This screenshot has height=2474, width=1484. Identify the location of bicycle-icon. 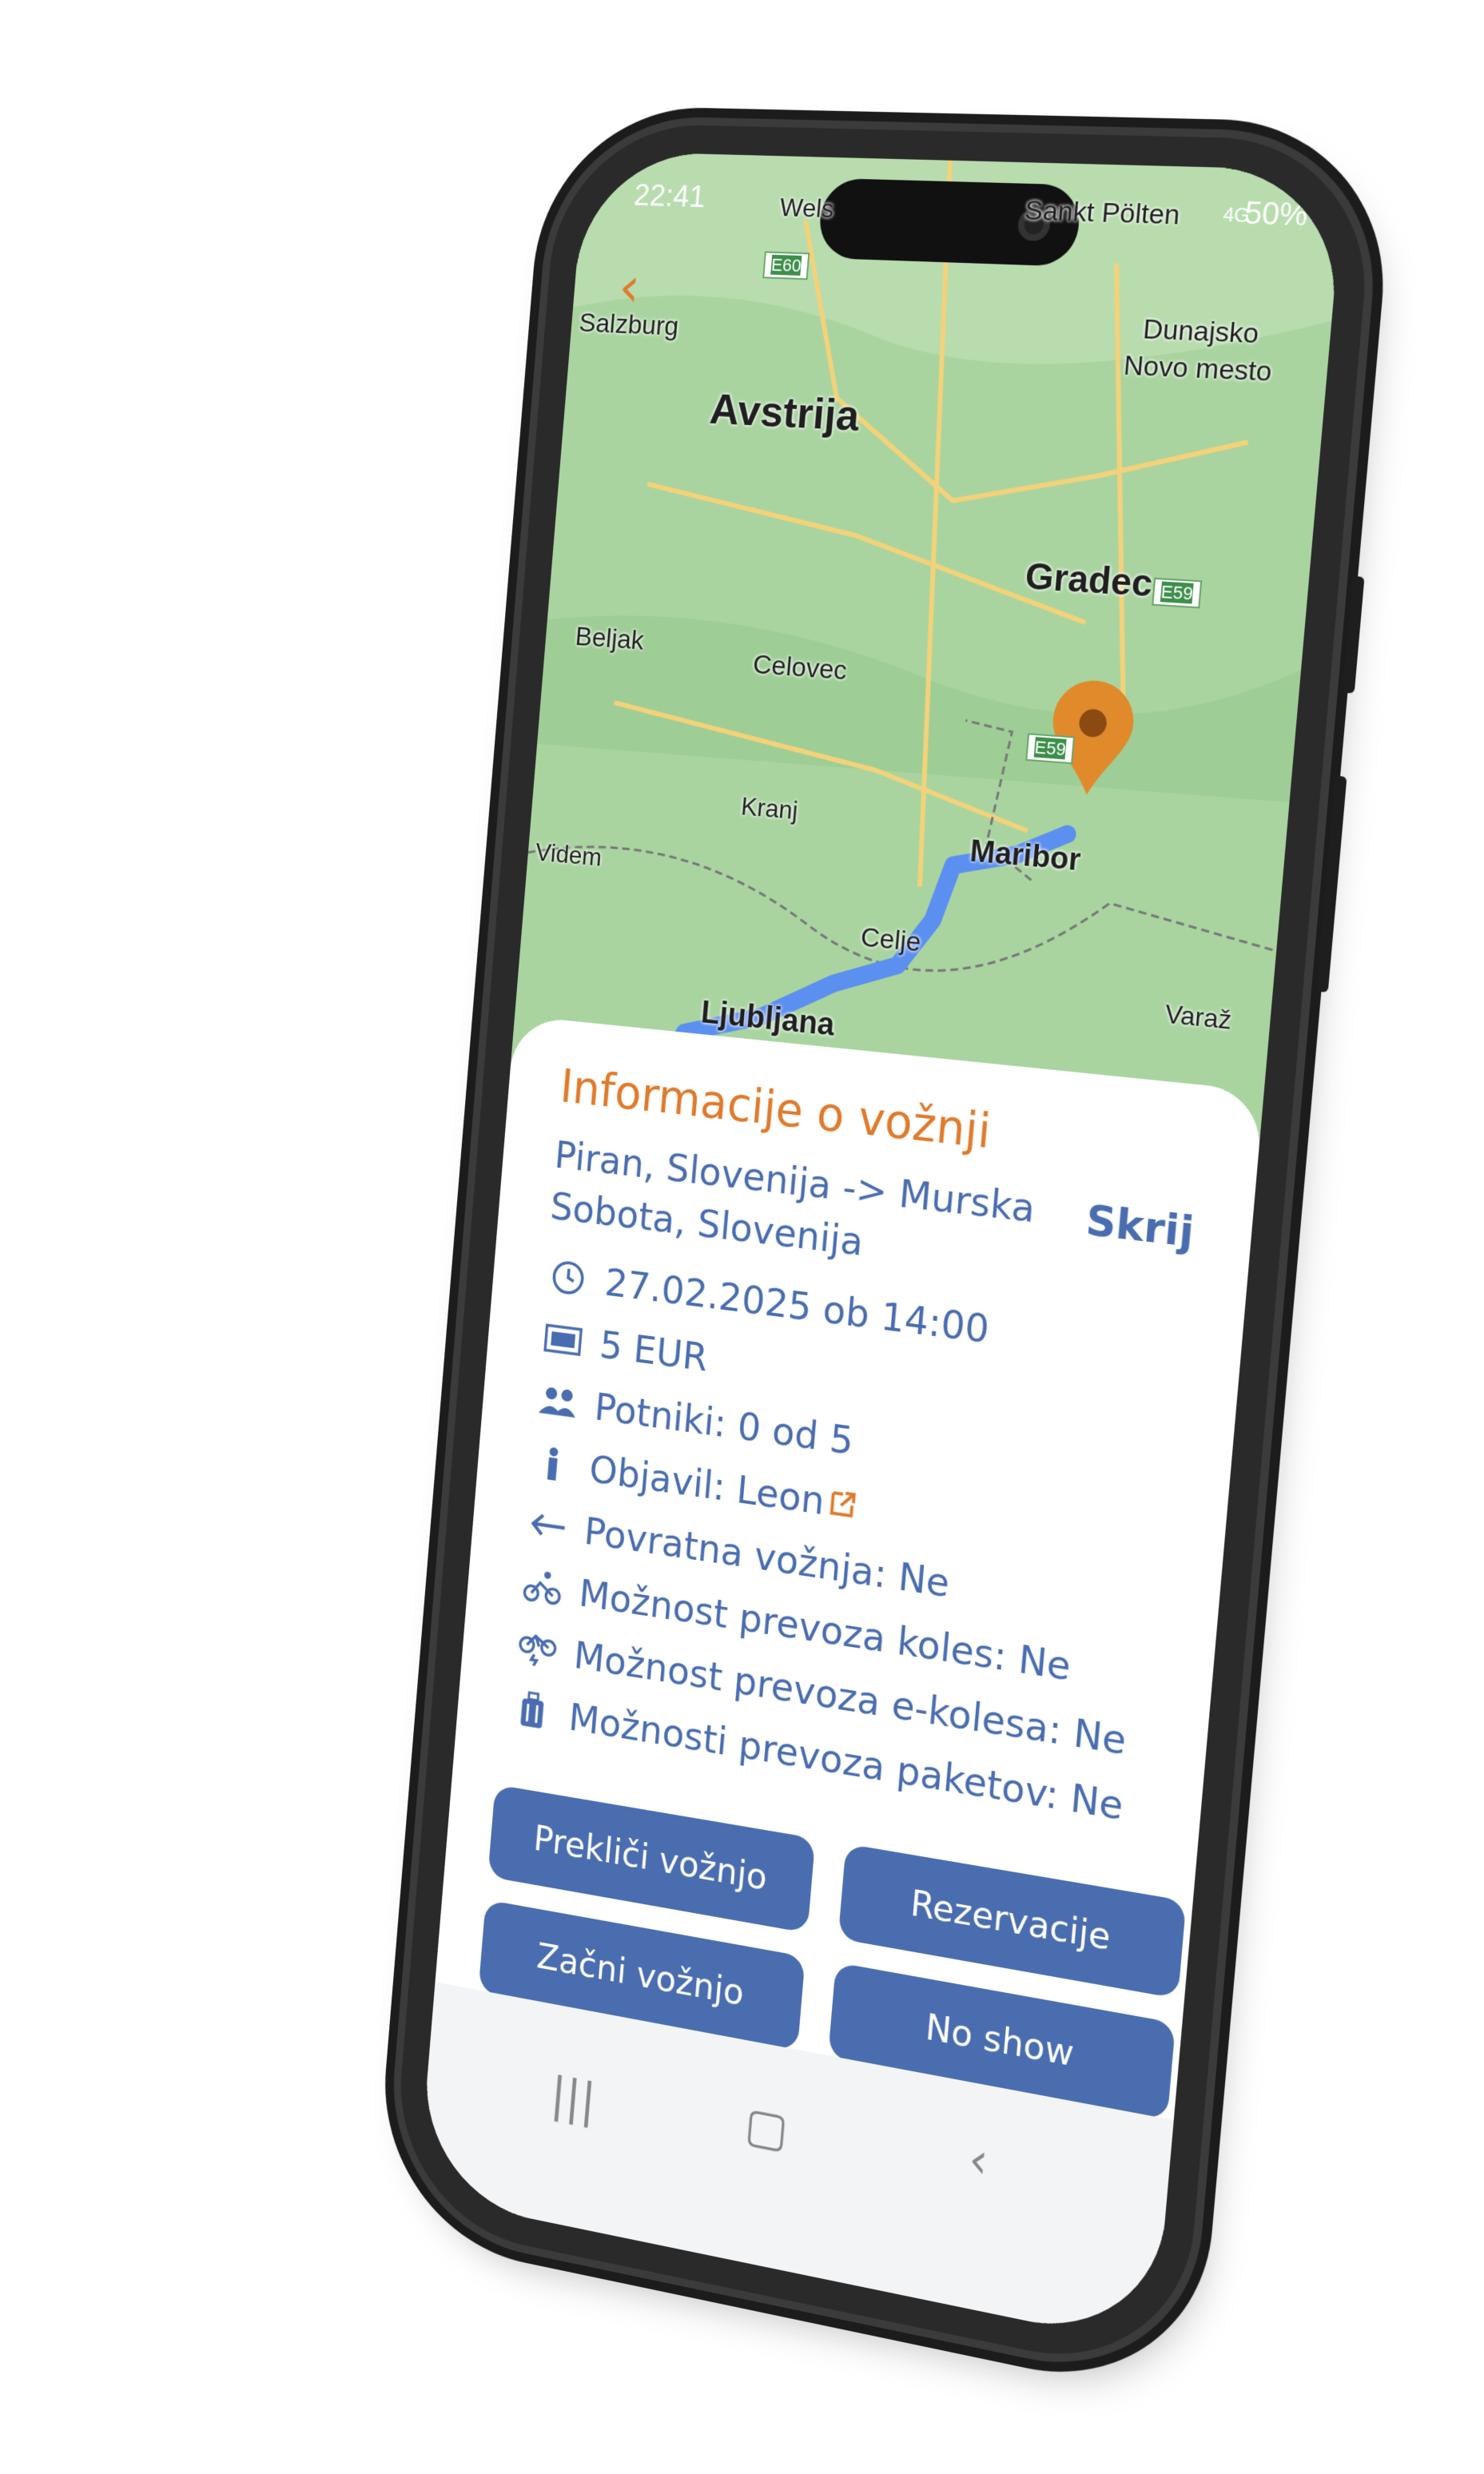
(543, 1587).